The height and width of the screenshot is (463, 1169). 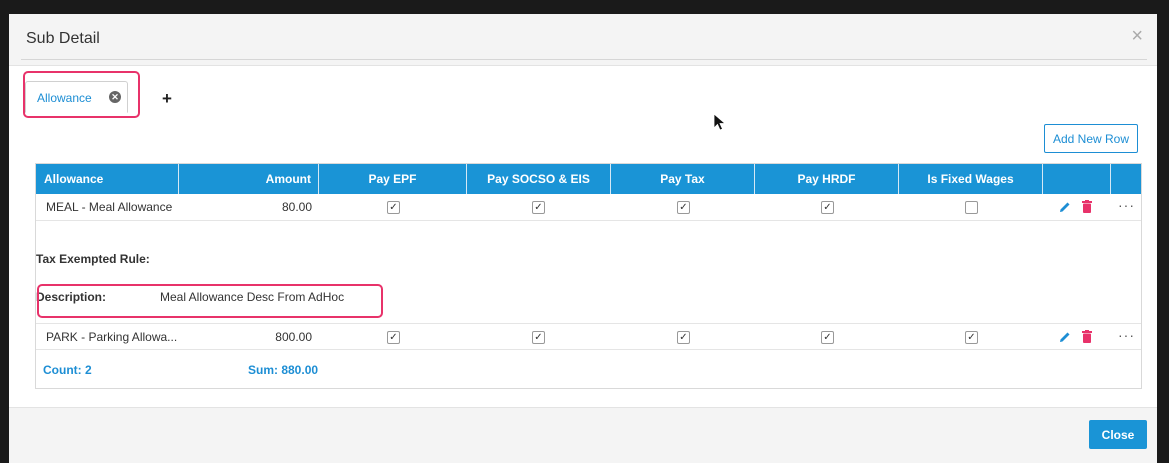 I want to click on modal-footer: Close, so click(x=583, y=435).